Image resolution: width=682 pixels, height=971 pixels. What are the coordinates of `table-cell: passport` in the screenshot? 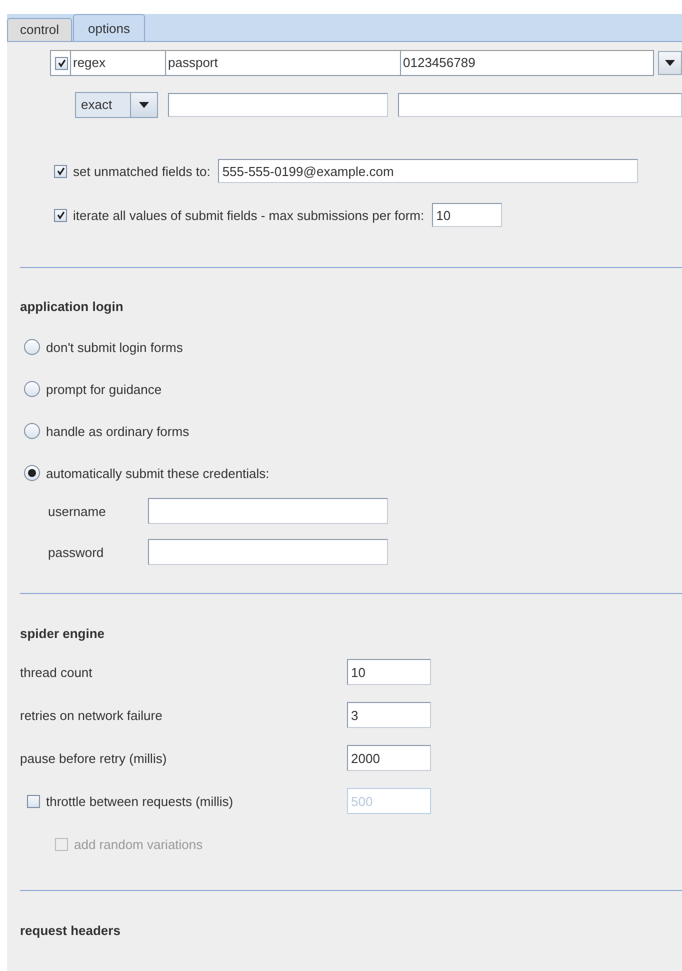 It's located at (282, 63).